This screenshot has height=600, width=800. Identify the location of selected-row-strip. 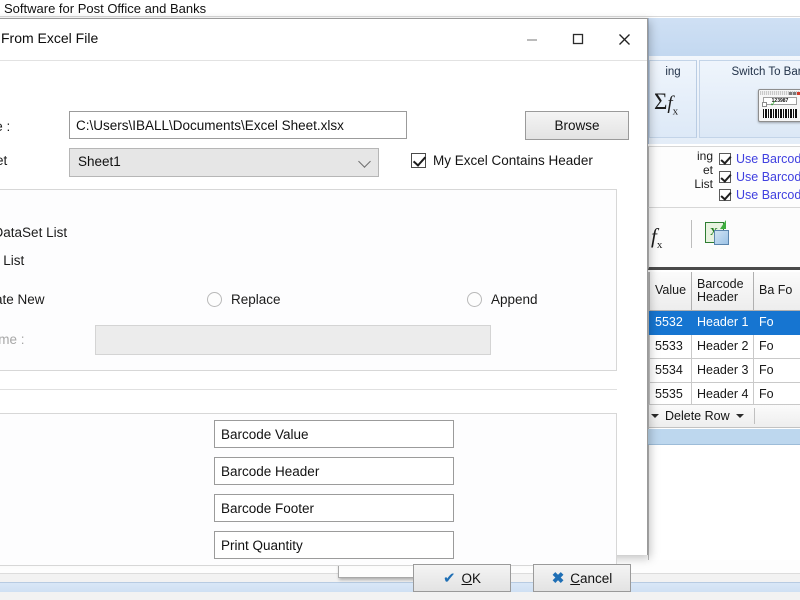
(724, 437).